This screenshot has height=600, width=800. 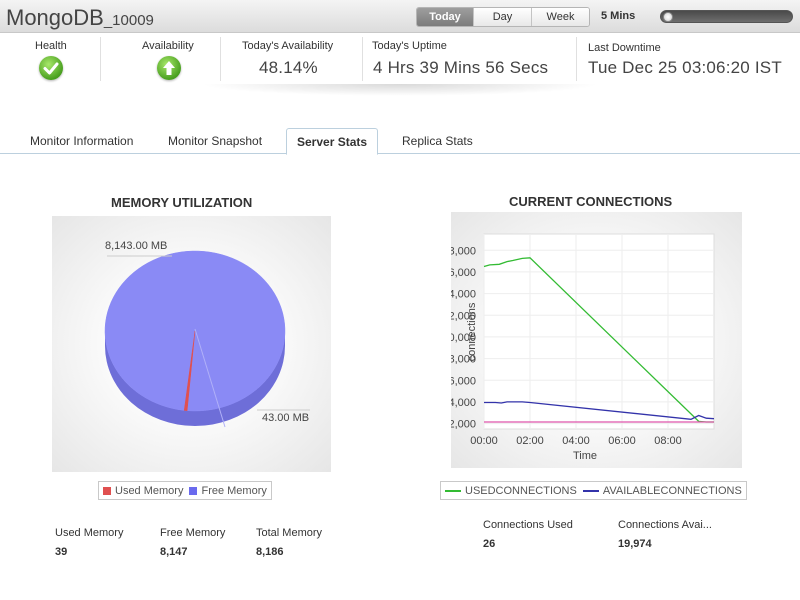 I want to click on period-week-button: Week, so click(x=560, y=17).